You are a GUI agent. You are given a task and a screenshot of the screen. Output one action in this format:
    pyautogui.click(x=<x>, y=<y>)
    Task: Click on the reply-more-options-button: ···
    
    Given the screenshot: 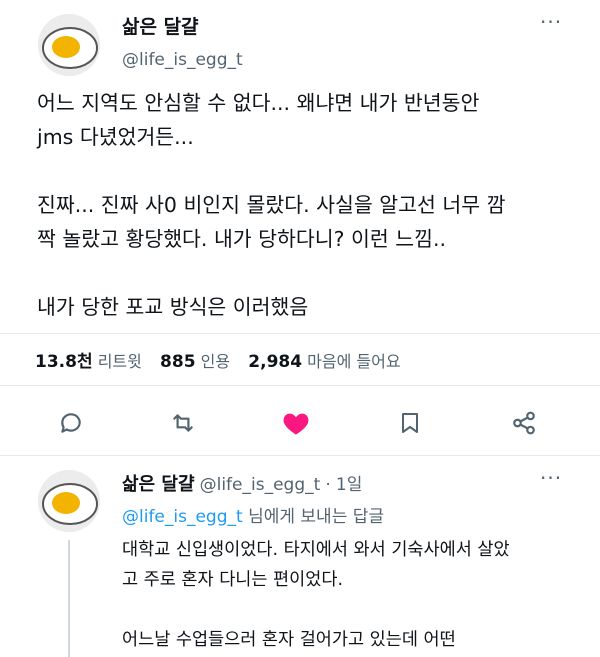 What is the action you would take?
    pyautogui.click(x=551, y=478)
    